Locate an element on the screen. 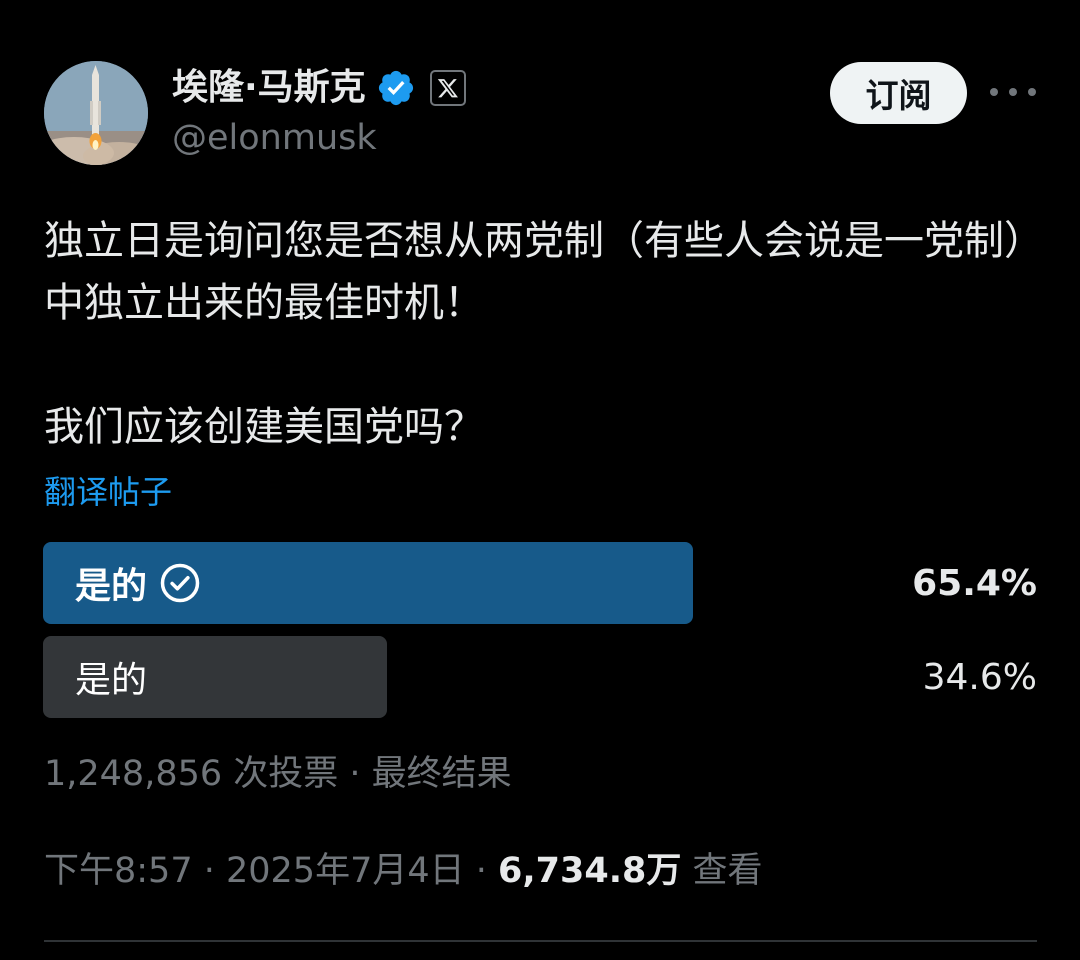 This screenshot has width=1080, height=960. tweet-paragraph-2: 我们应该创建美国党吗？ is located at coordinates (264, 427).